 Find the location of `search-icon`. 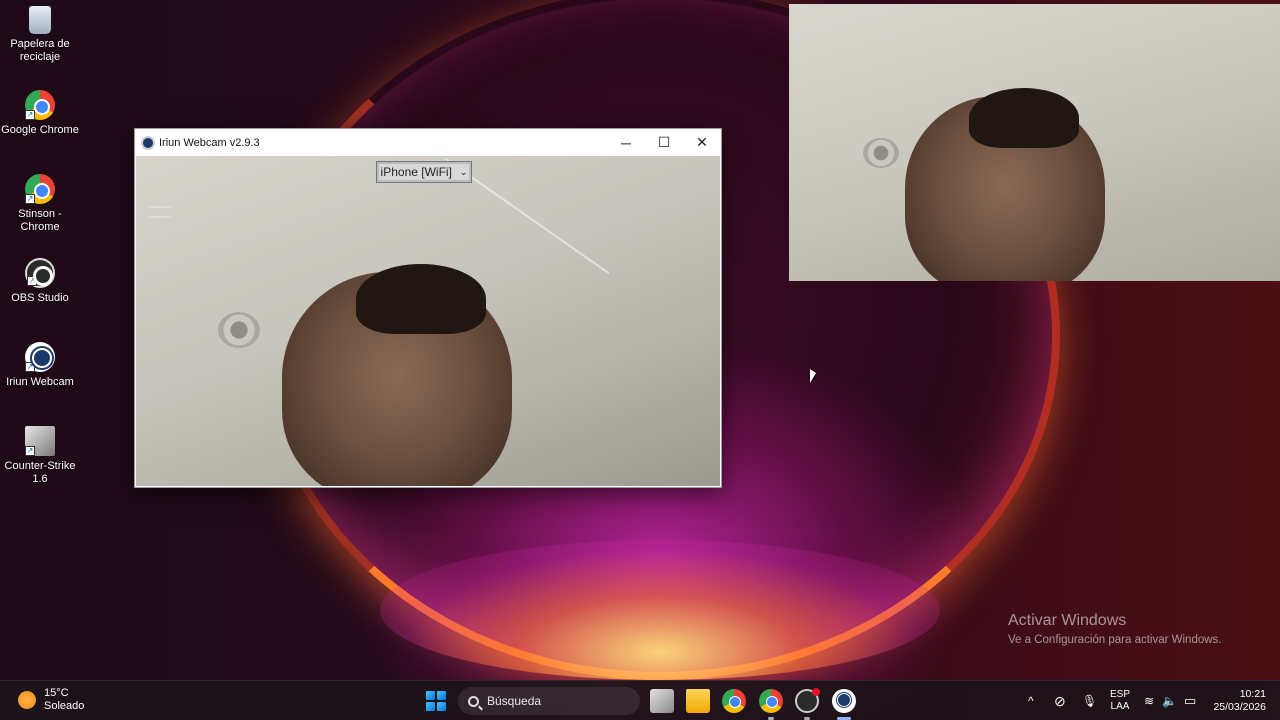

search-icon is located at coordinates (473, 701).